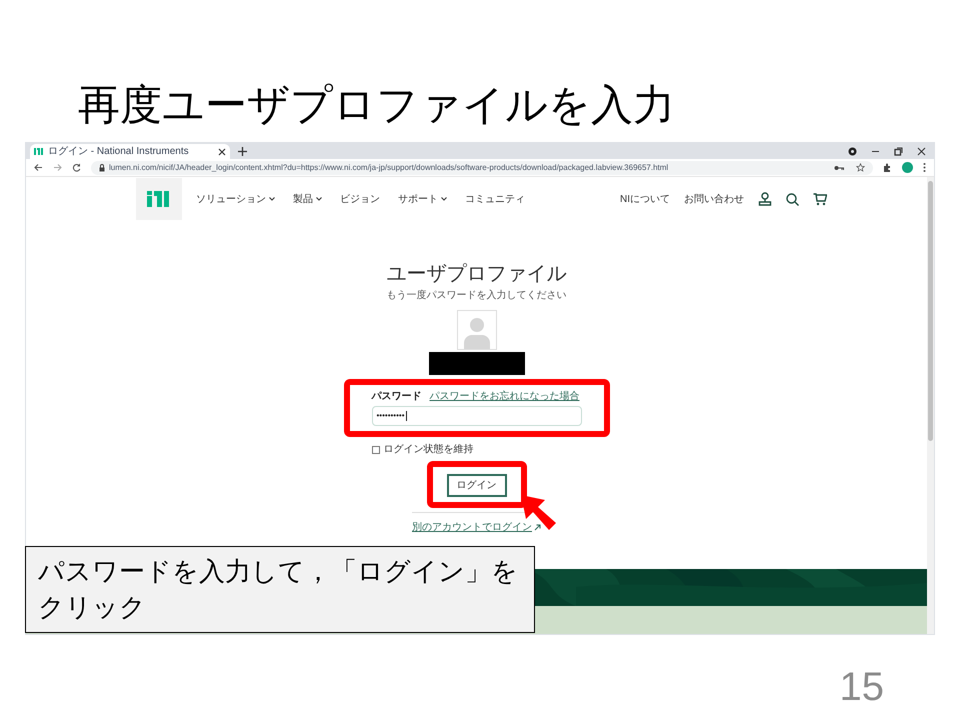 This screenshot has height=720, width=960. Describe the element at coordinates (505, 396) in the screenshot. I see `forgot-password-link: パスワードをお忘れになった場合` at that location.